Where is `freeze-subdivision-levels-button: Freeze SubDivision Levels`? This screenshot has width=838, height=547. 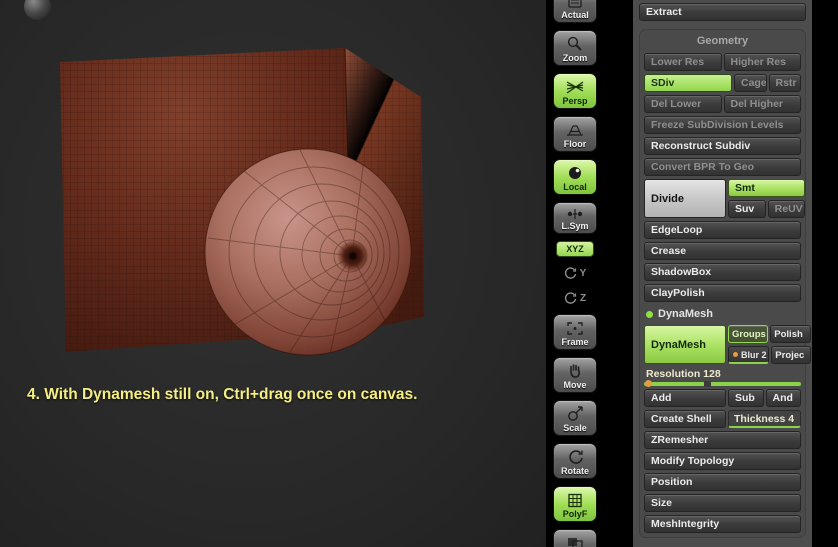 freeze-subdivision-levels-button: Freeze SubDivision Levels is located at coordinates (722, 125).